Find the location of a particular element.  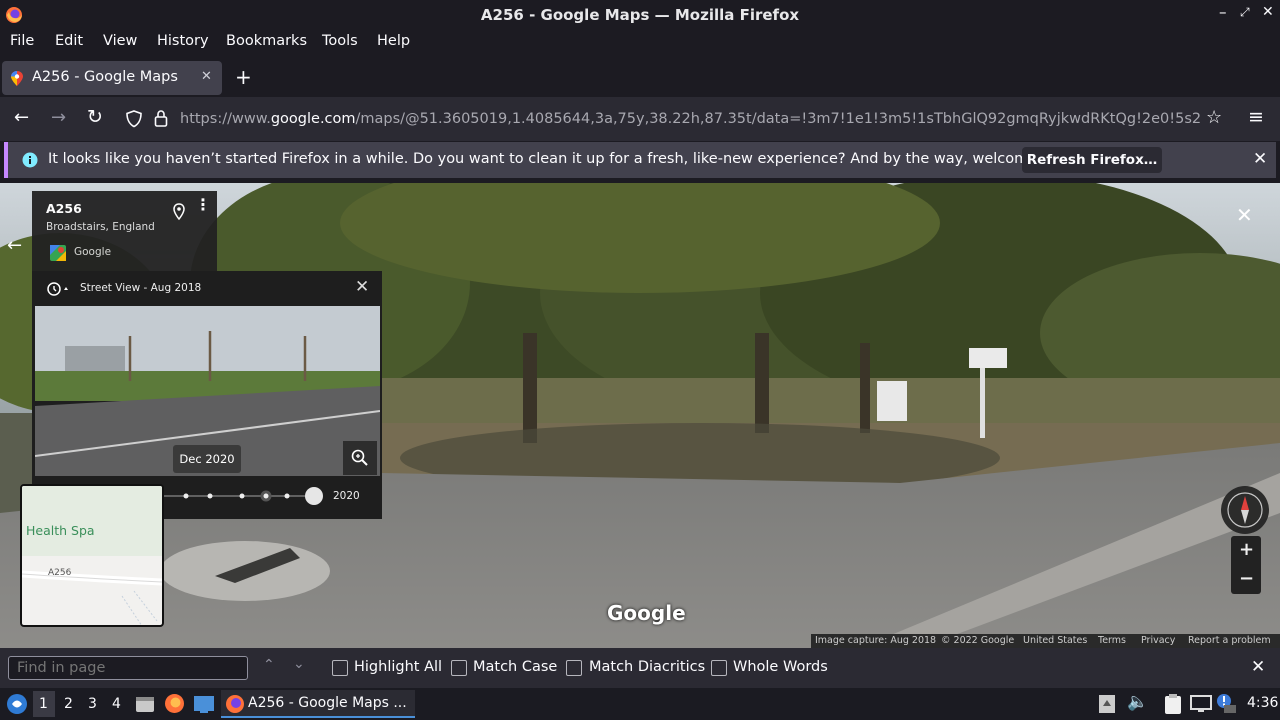

compass-icon is located at coordinates (1245, 510).